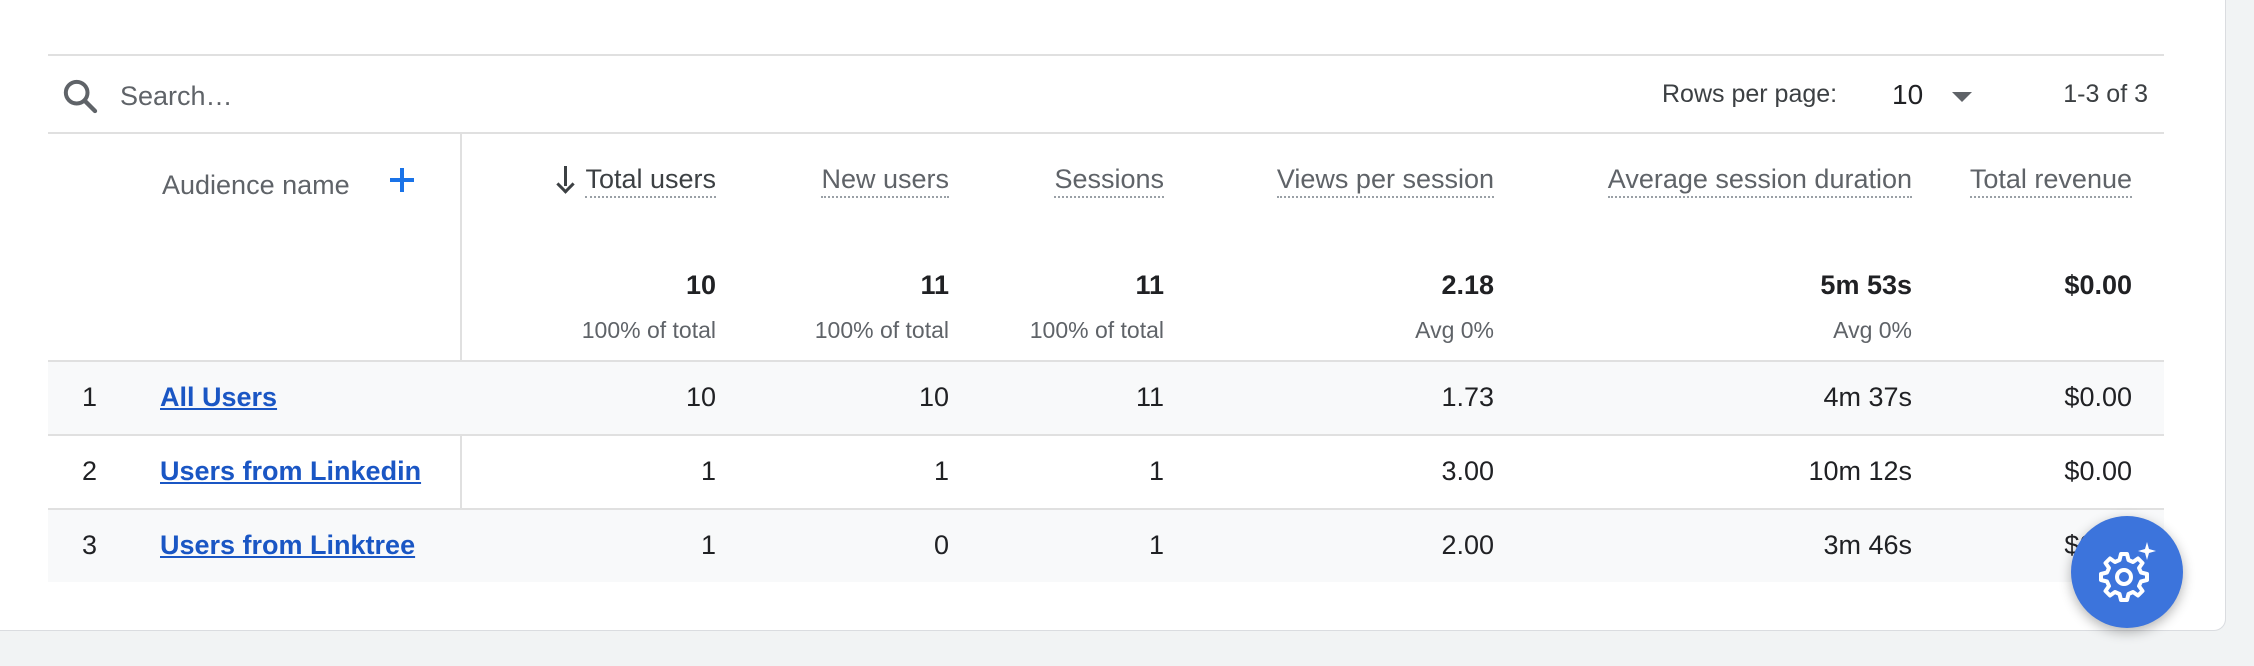 The width and height of the screenshot is (2254, 666). Describe the element at coordinates (1467, 397) in the screenshot. I see `cell-views-per-session: 1.73` at that location.